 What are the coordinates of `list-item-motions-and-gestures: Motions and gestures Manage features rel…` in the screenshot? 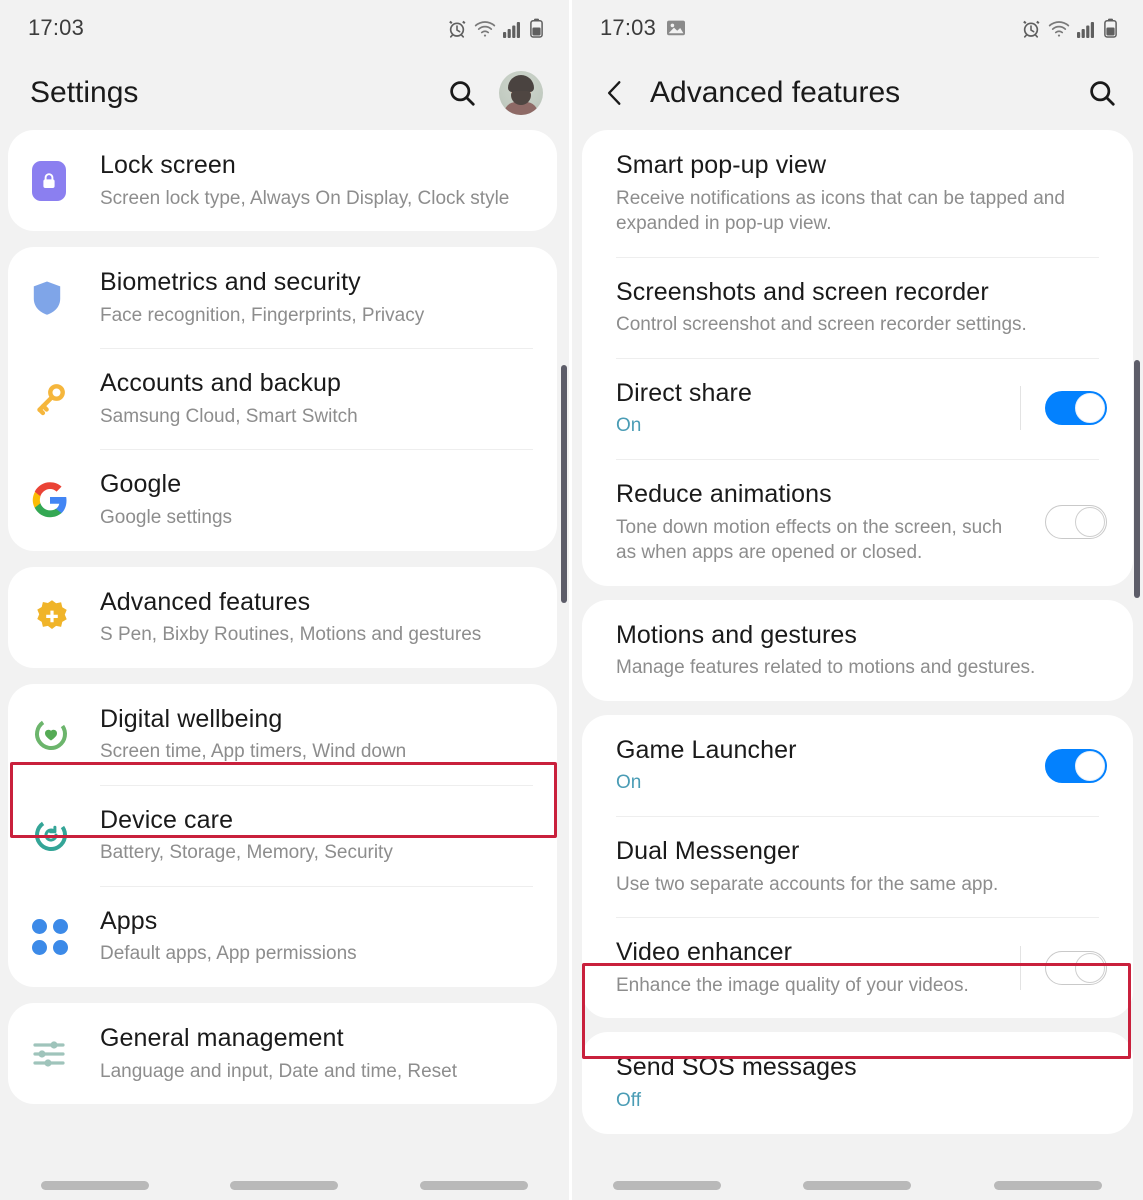 It's located at (857, 650).